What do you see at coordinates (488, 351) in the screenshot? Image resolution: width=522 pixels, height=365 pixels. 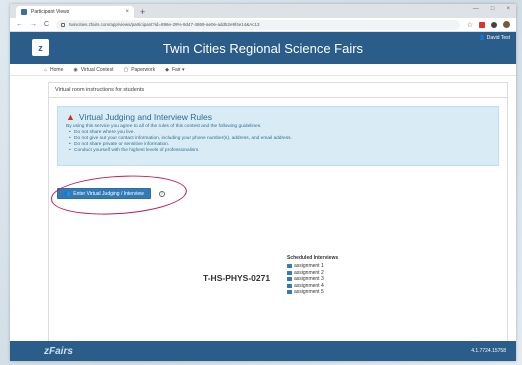 I see `version-text: 4.1.7724.15758` at bounding box center [488, 351].